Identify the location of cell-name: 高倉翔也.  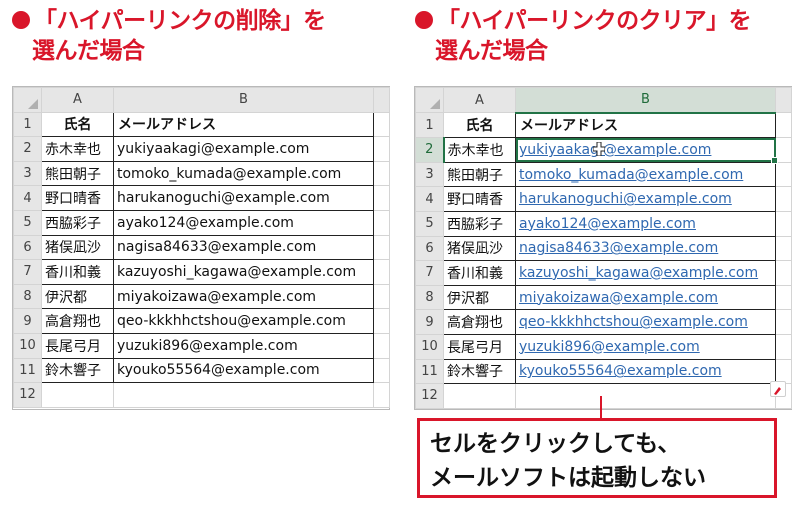
(77, 321).